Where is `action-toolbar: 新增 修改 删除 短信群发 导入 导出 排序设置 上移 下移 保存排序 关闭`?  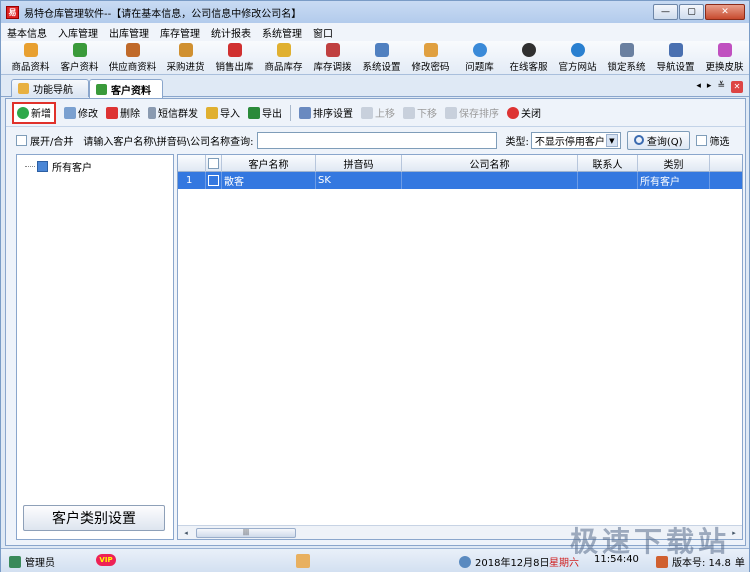 action-toolbar: 新增 修改 删除 短信群发 导入 导出 排序设置 上移 下移 保存排序 关闭 is located at coordinates (375, 113).